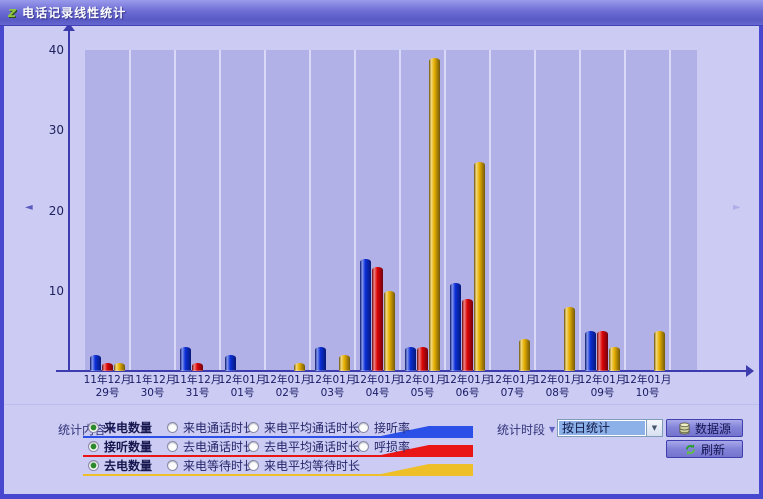 The height and width of the screenshot is (499, 763). I want to click on y-axis-tick-label: 20, so click(56, 210).